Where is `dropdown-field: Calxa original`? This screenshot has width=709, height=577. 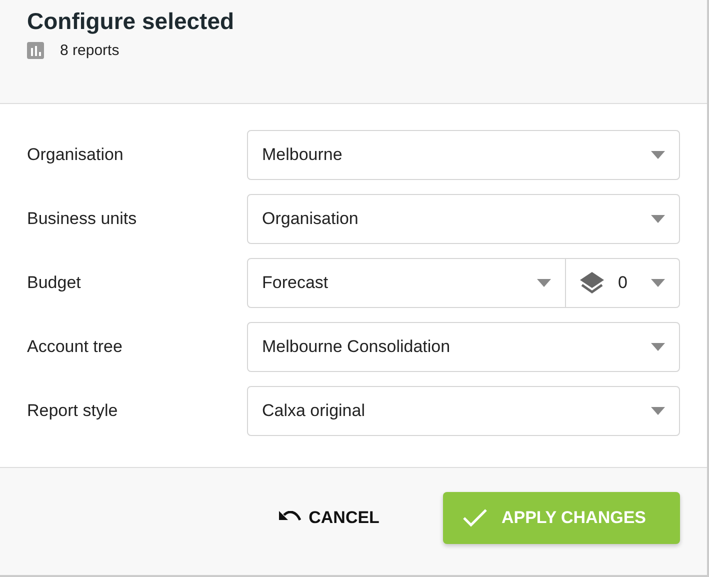
dropdown-field: Calxa original is located at coordinates (463, 411).